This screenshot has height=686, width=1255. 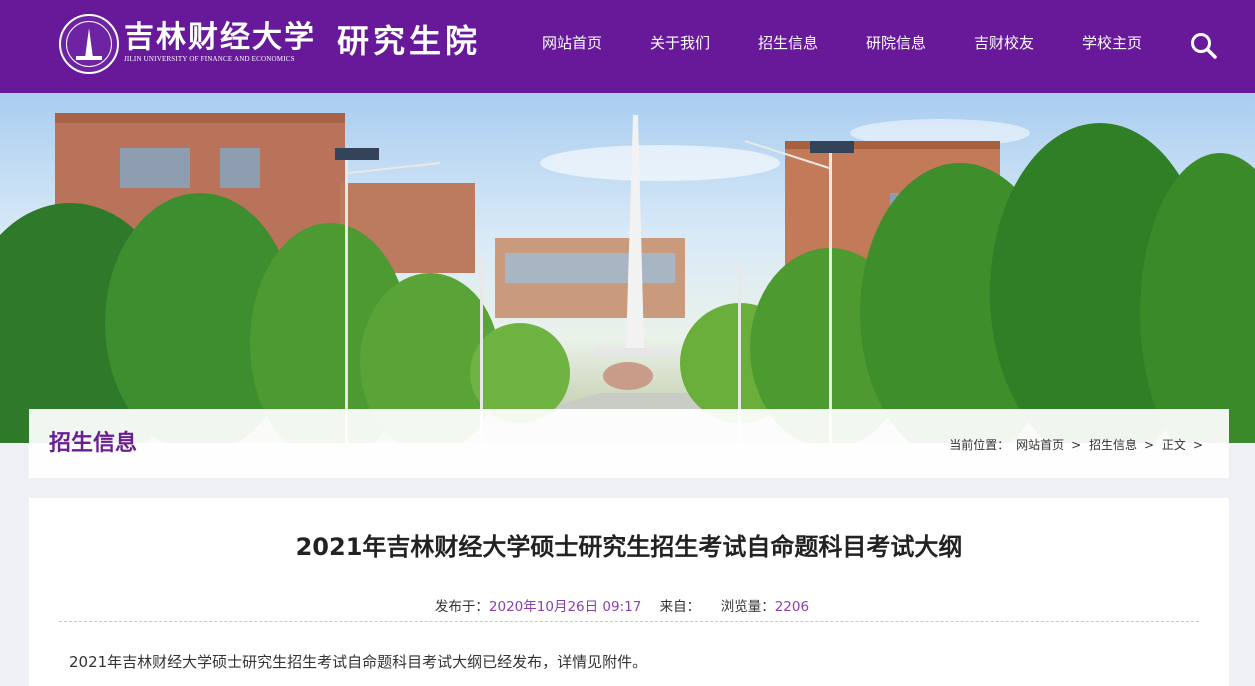 What do you see at coordinates (629, 443) in the screenshot?
I see `section-header-bar: 招生信息 当前位置： 网站首页 > 招生信息 > 正文 >` at bounding box center [629, 443].